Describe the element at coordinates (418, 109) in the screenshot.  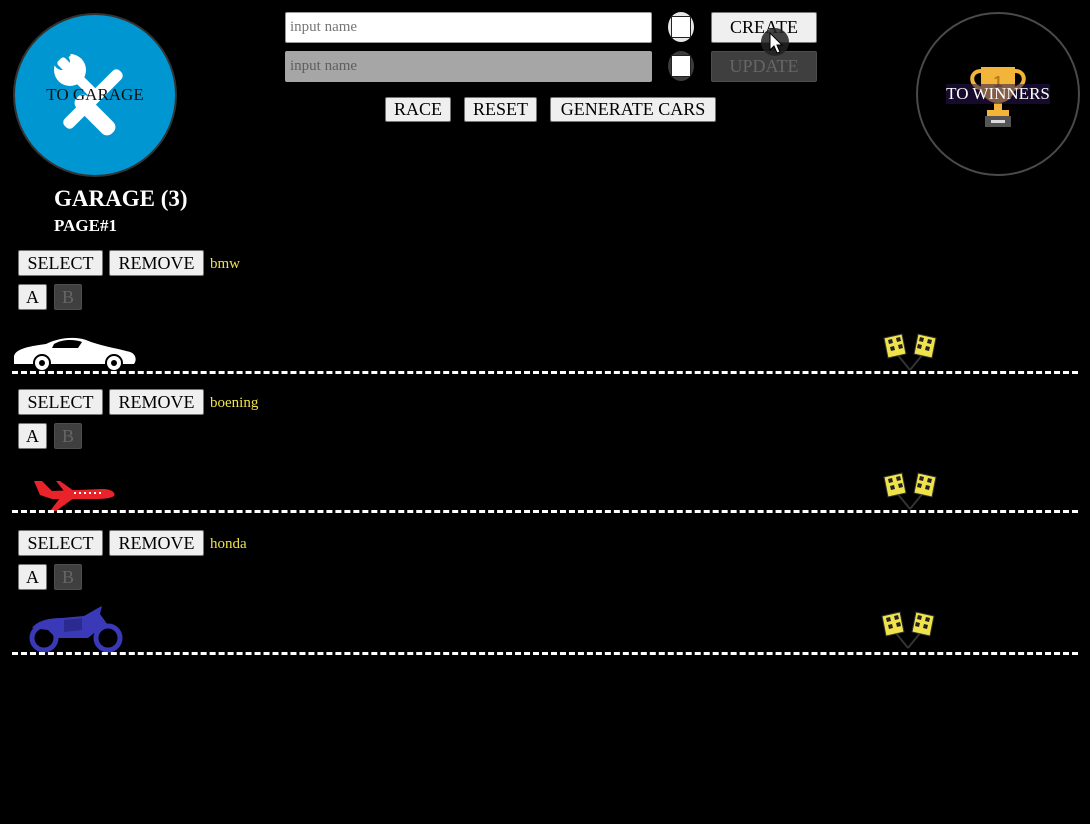
I see `race-button: RACE` at that location.